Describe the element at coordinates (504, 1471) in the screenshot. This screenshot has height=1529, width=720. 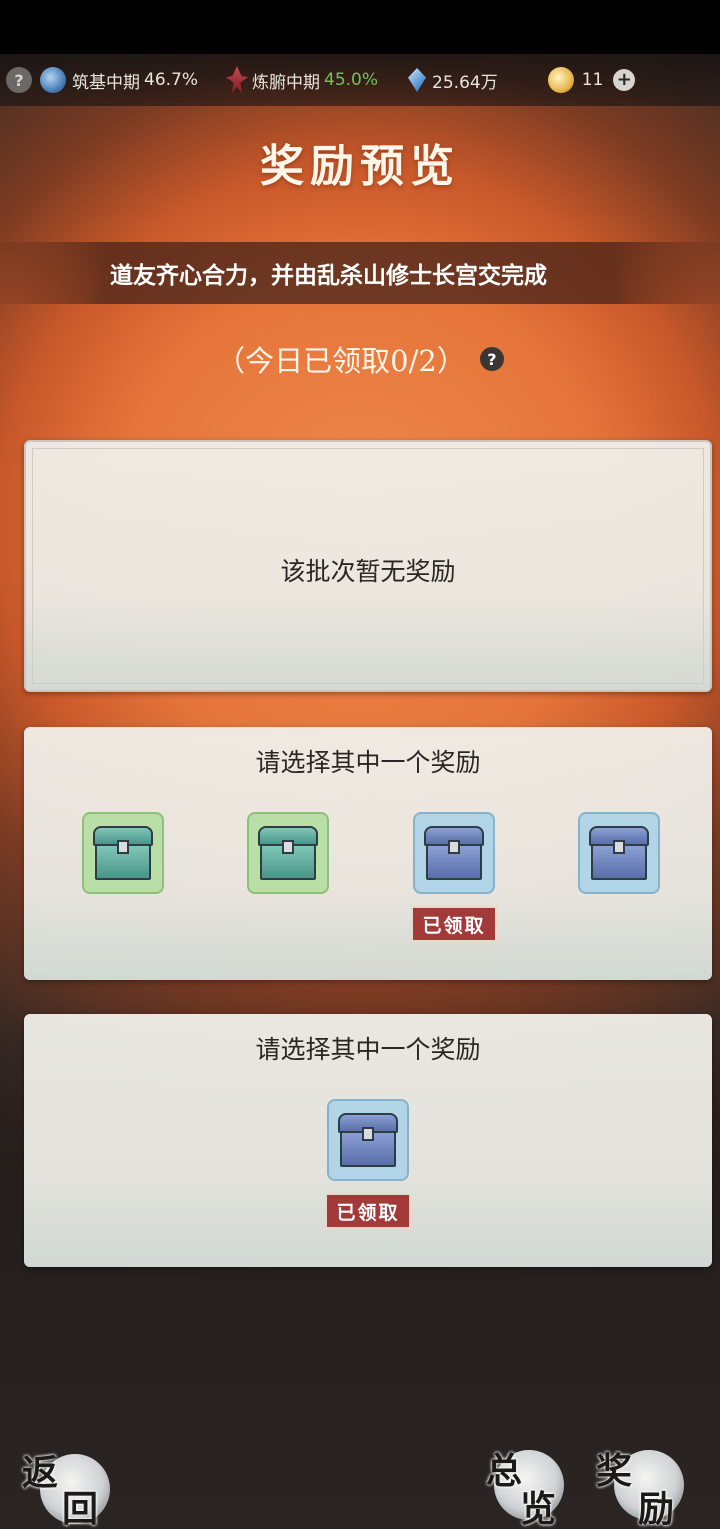
I see `overview-char-1: 总` at that location.